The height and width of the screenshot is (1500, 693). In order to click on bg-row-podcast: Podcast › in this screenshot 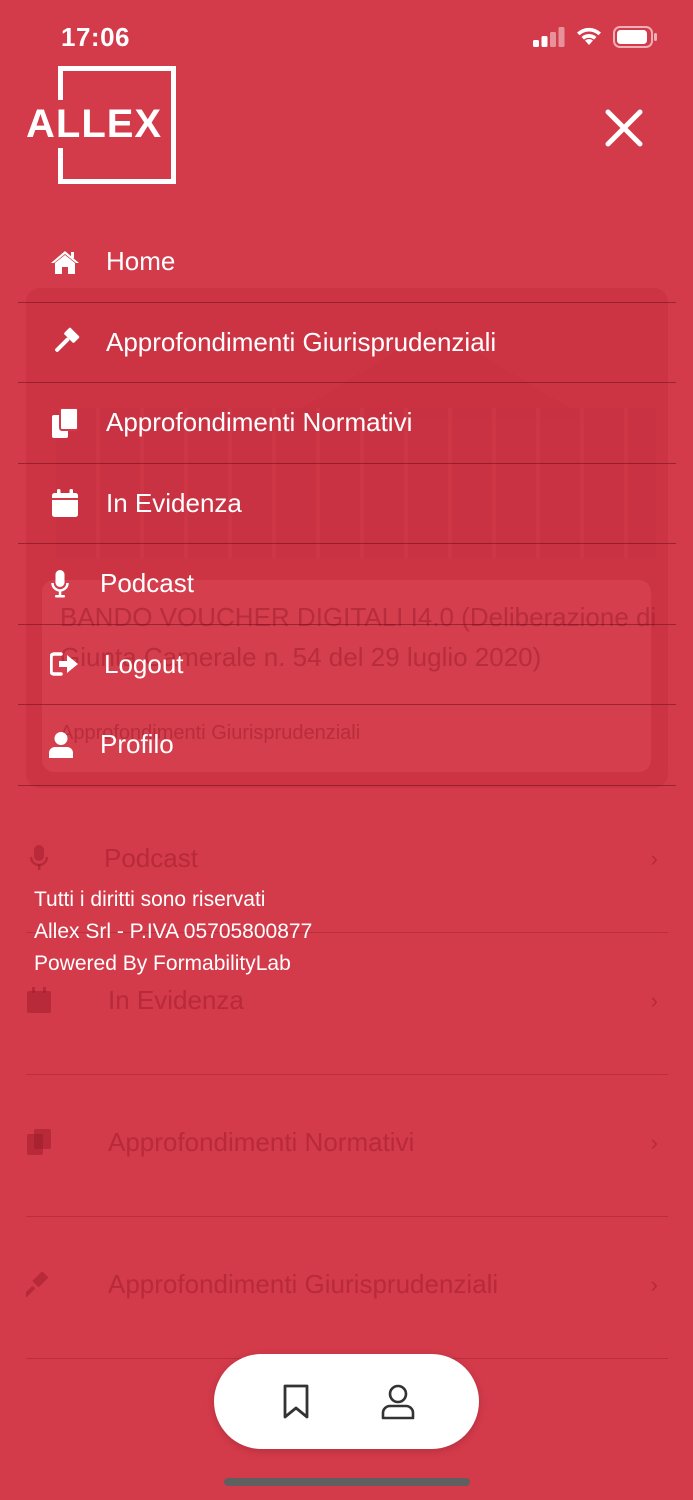, I will do `click(347, 858)`.